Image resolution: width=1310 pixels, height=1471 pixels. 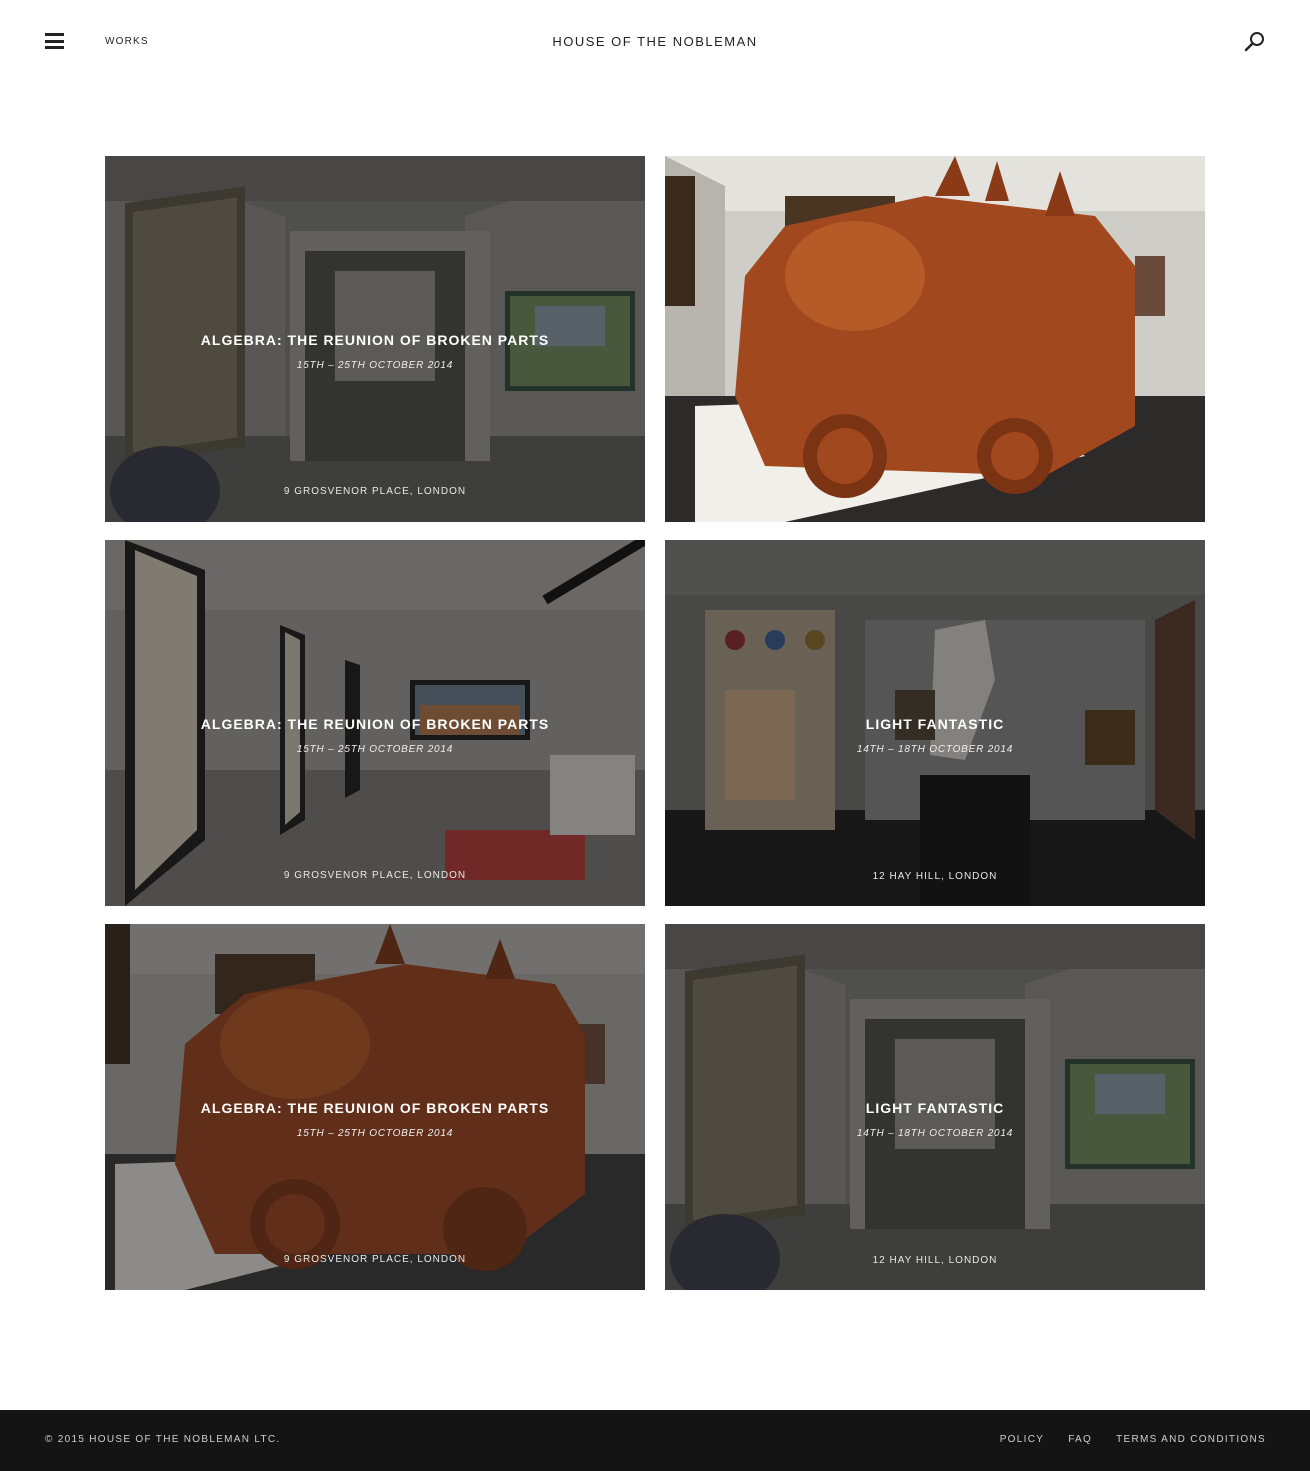 I want to click on site-header: WORKS HOUSE OF THE NOBLEMAN, so click(x=655, y=42).